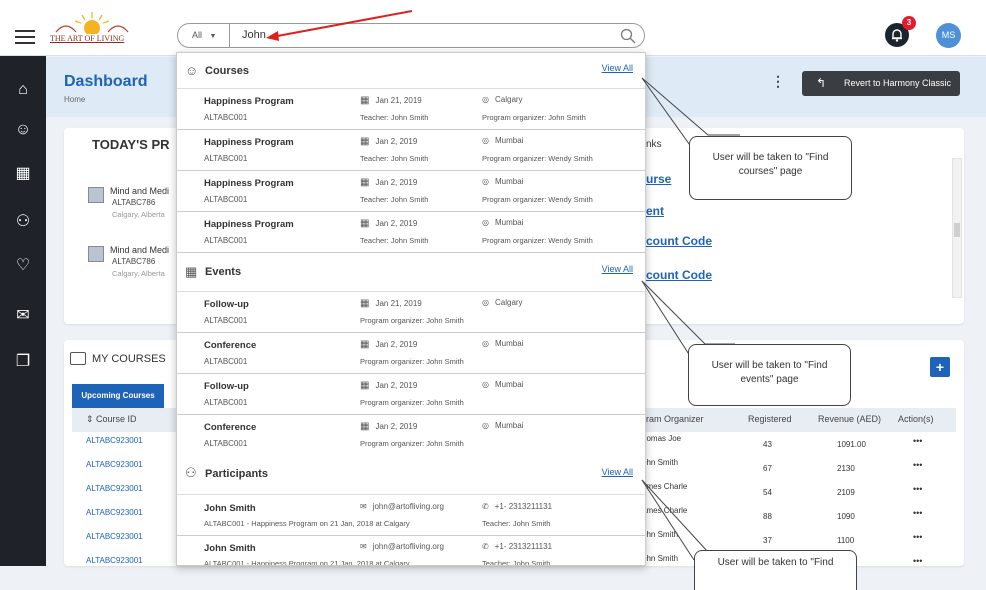 This screenshot has width=986, height=590. I want to click on participants-callout: User will be taken to "Find, so click(775, 570).